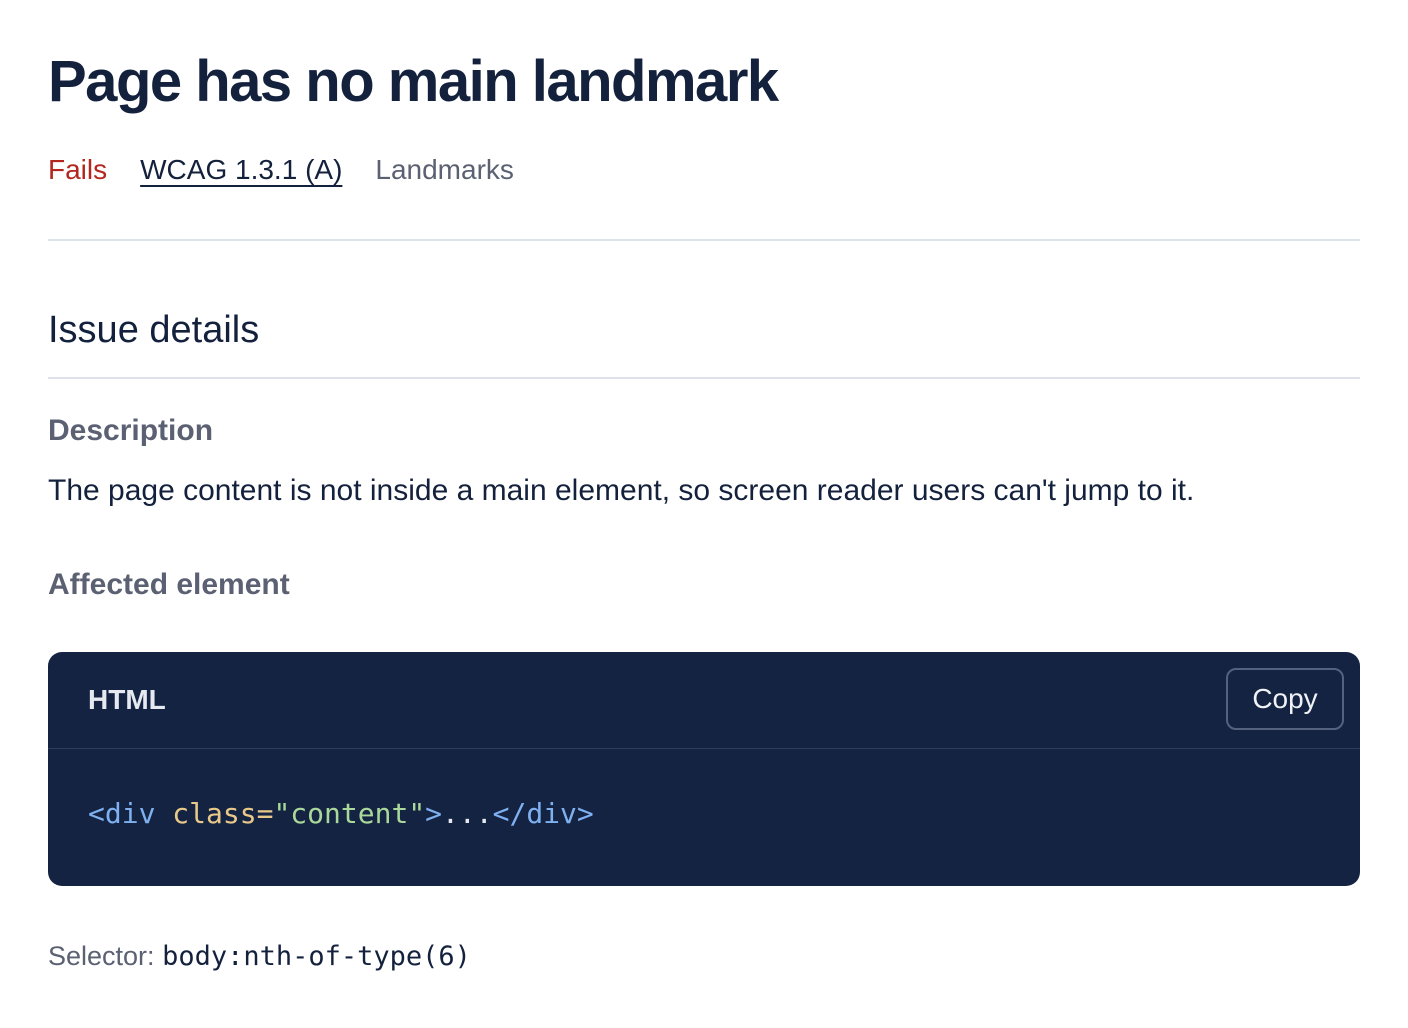 This screenshot has height=1028, width=1408. I want to click on affected-element-label: Affected element, so click(169, 584).